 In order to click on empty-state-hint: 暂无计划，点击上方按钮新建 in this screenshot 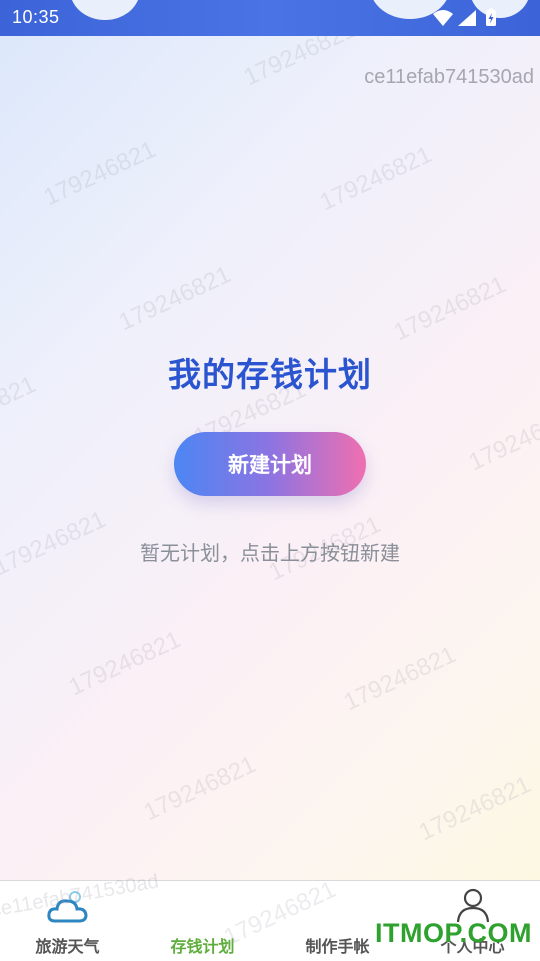, I will do `click(270, 553)`.